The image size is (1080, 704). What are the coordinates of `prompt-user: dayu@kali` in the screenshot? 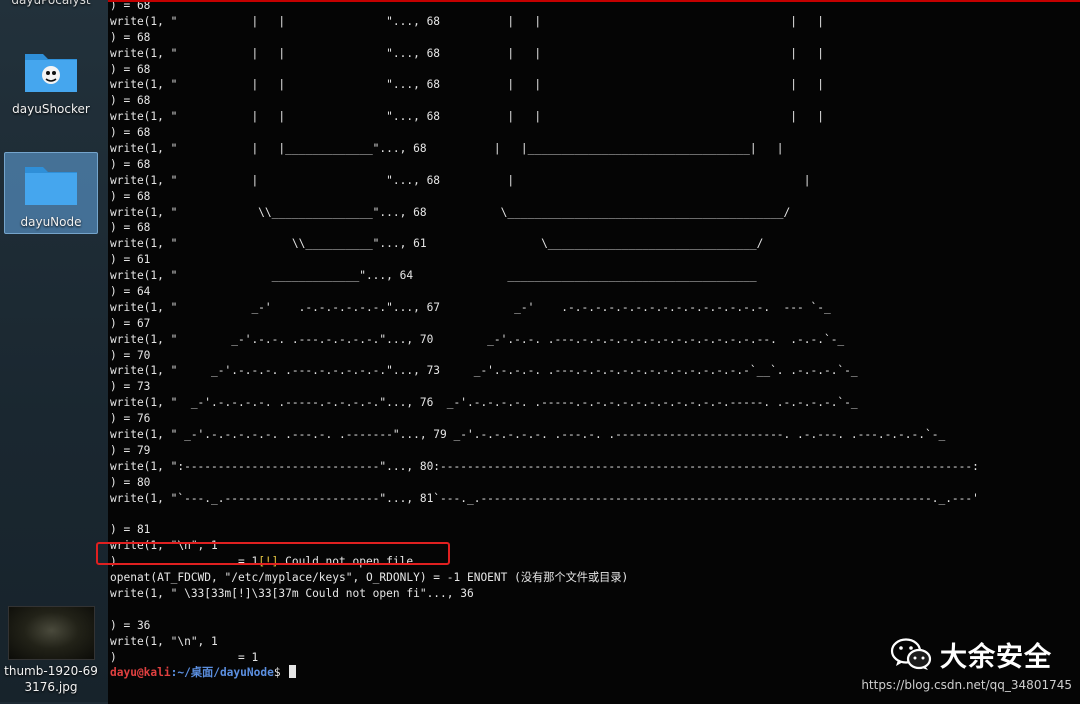 It's located at (140, 673).